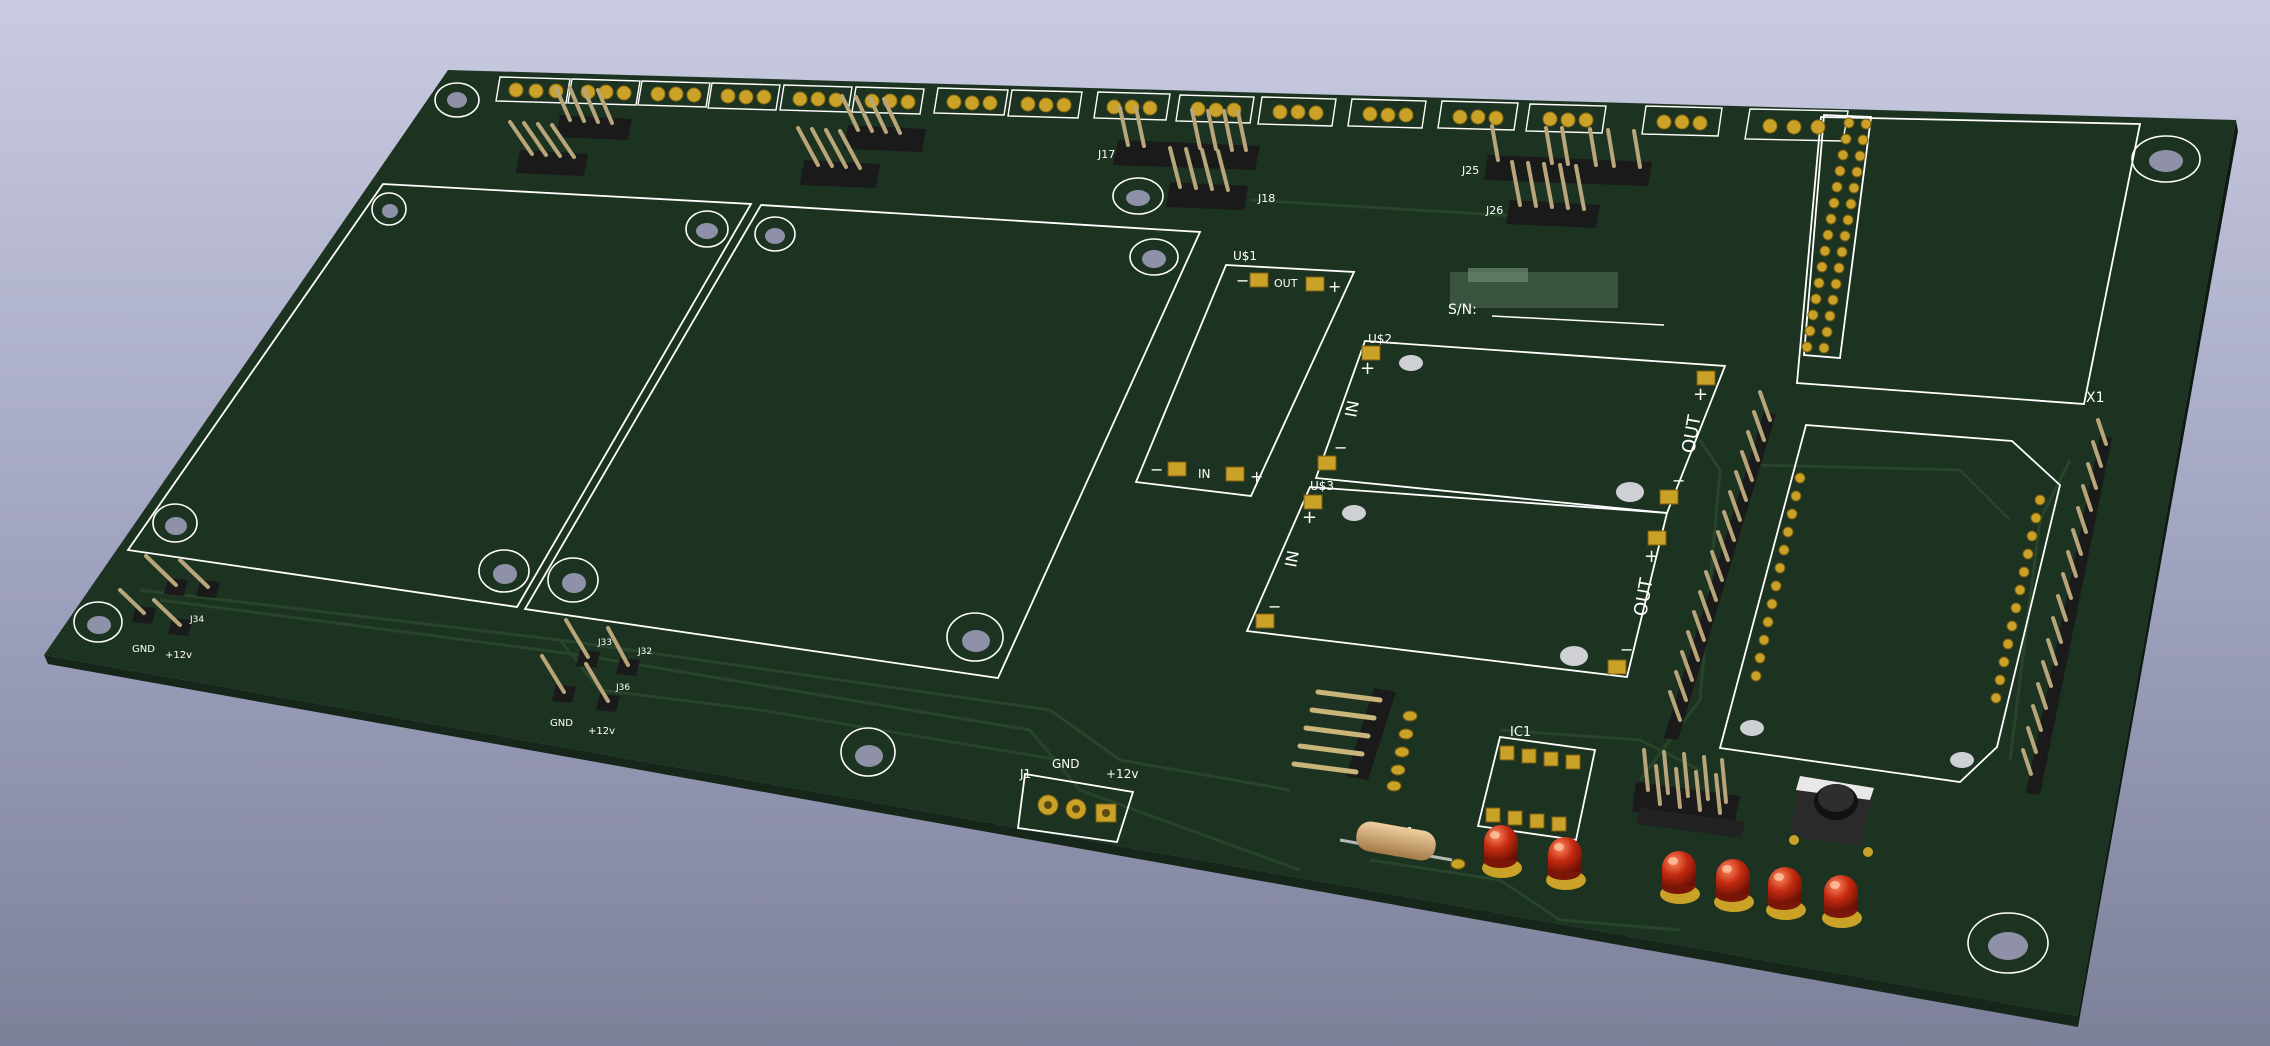  I want to click on svg-text: J32, so click(644, 652).